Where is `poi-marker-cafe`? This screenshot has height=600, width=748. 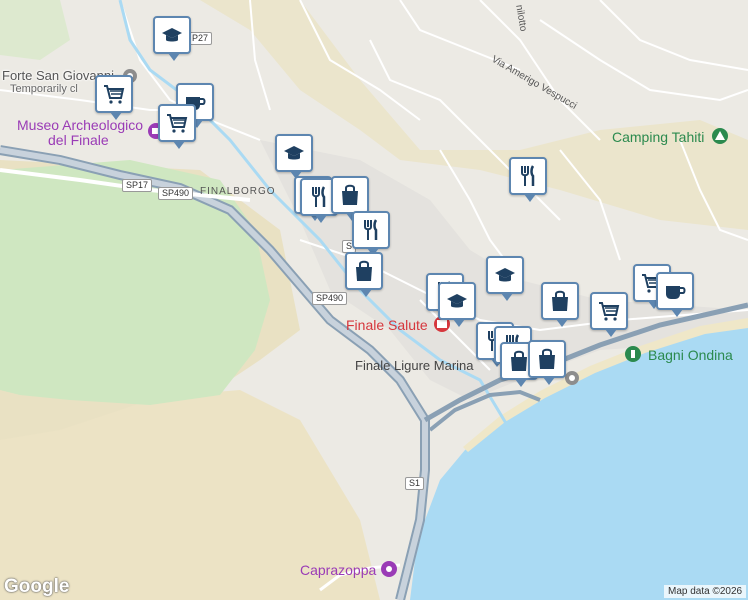
poi-marker-cafe is located at coordinates (675, 294).